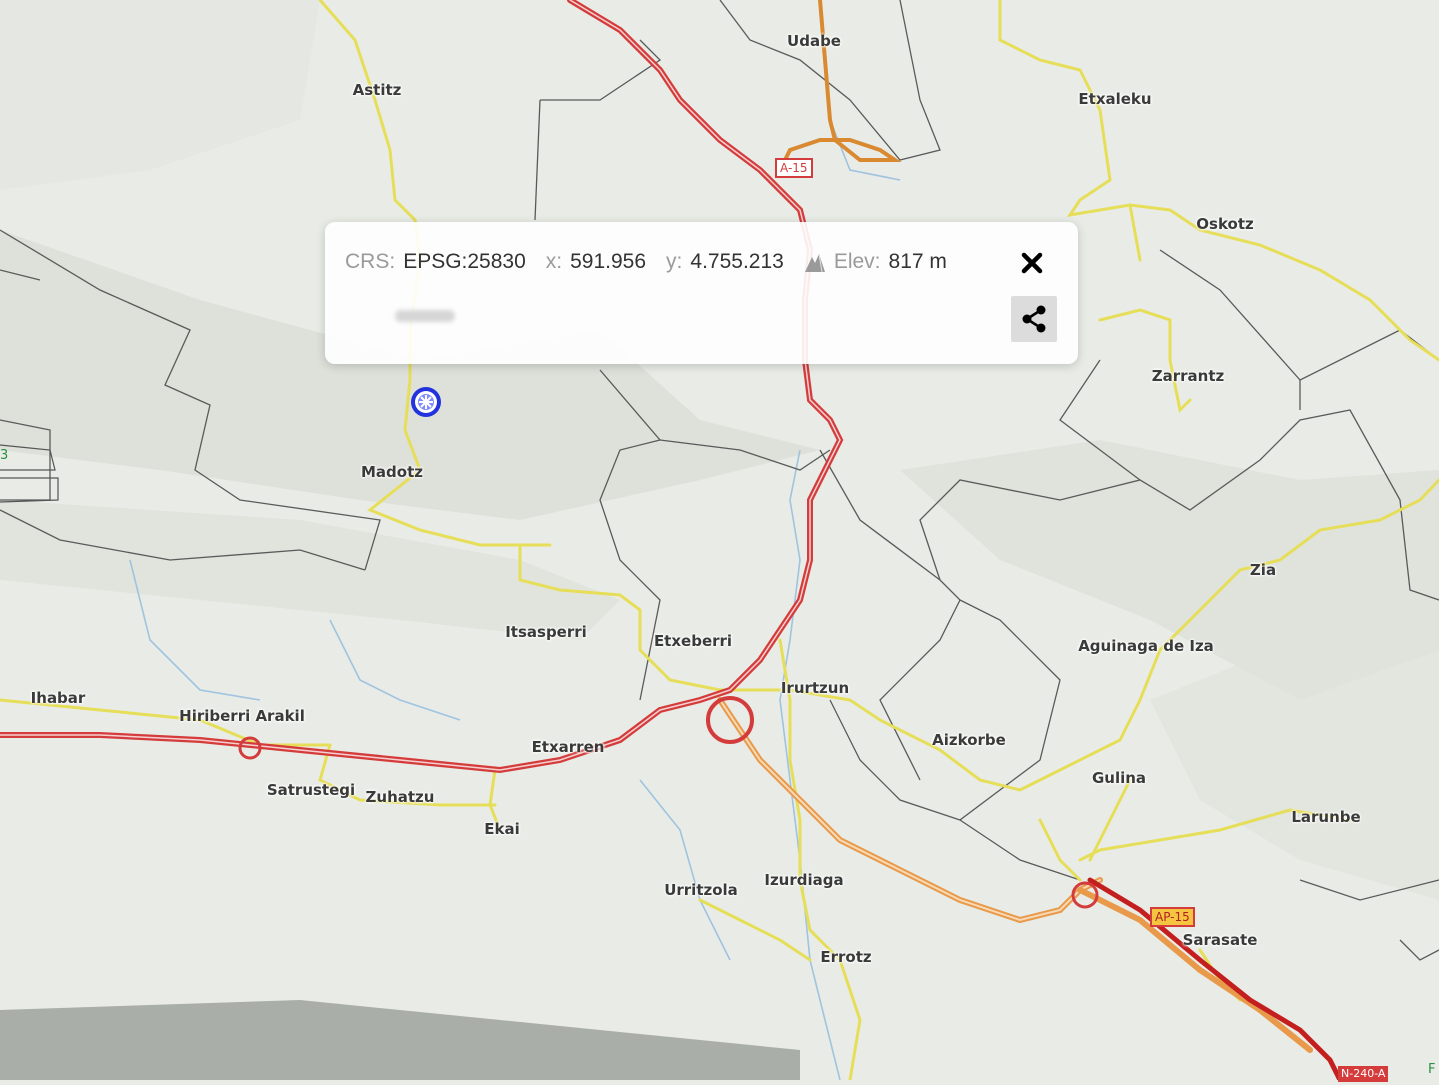 Image resolution: width=1439 pixels, height=1085 pixels. I want to click on x-value: 591.956, so click(608, 261).